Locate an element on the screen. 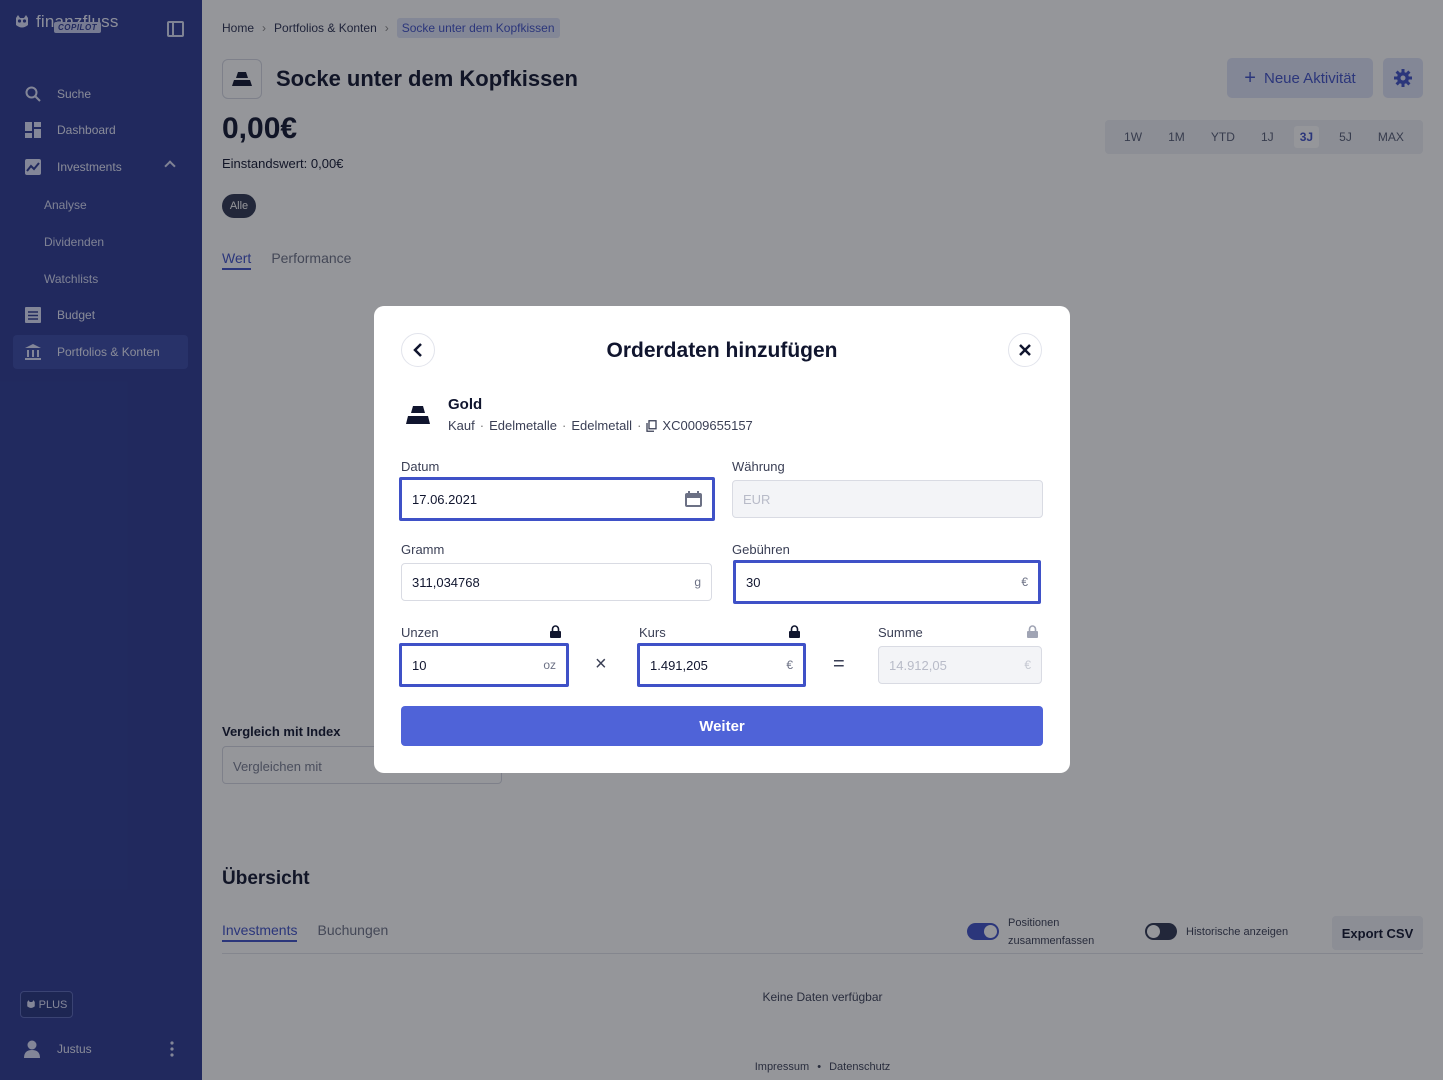 The height and width of the screenshot is (1080, 1443). kurs-input: 1.491,205 € is located at coordinates (721, 665).